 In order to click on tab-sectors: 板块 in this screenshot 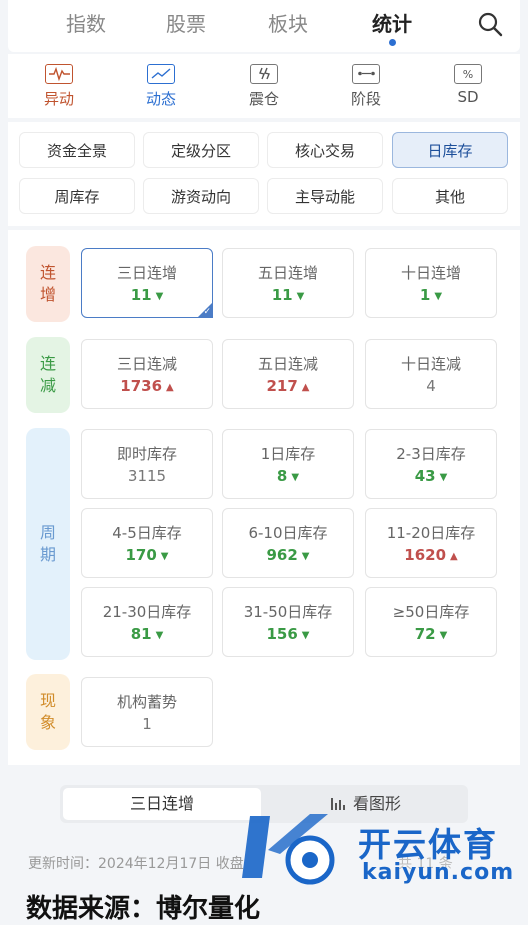, I will do `click(288, 22)`.